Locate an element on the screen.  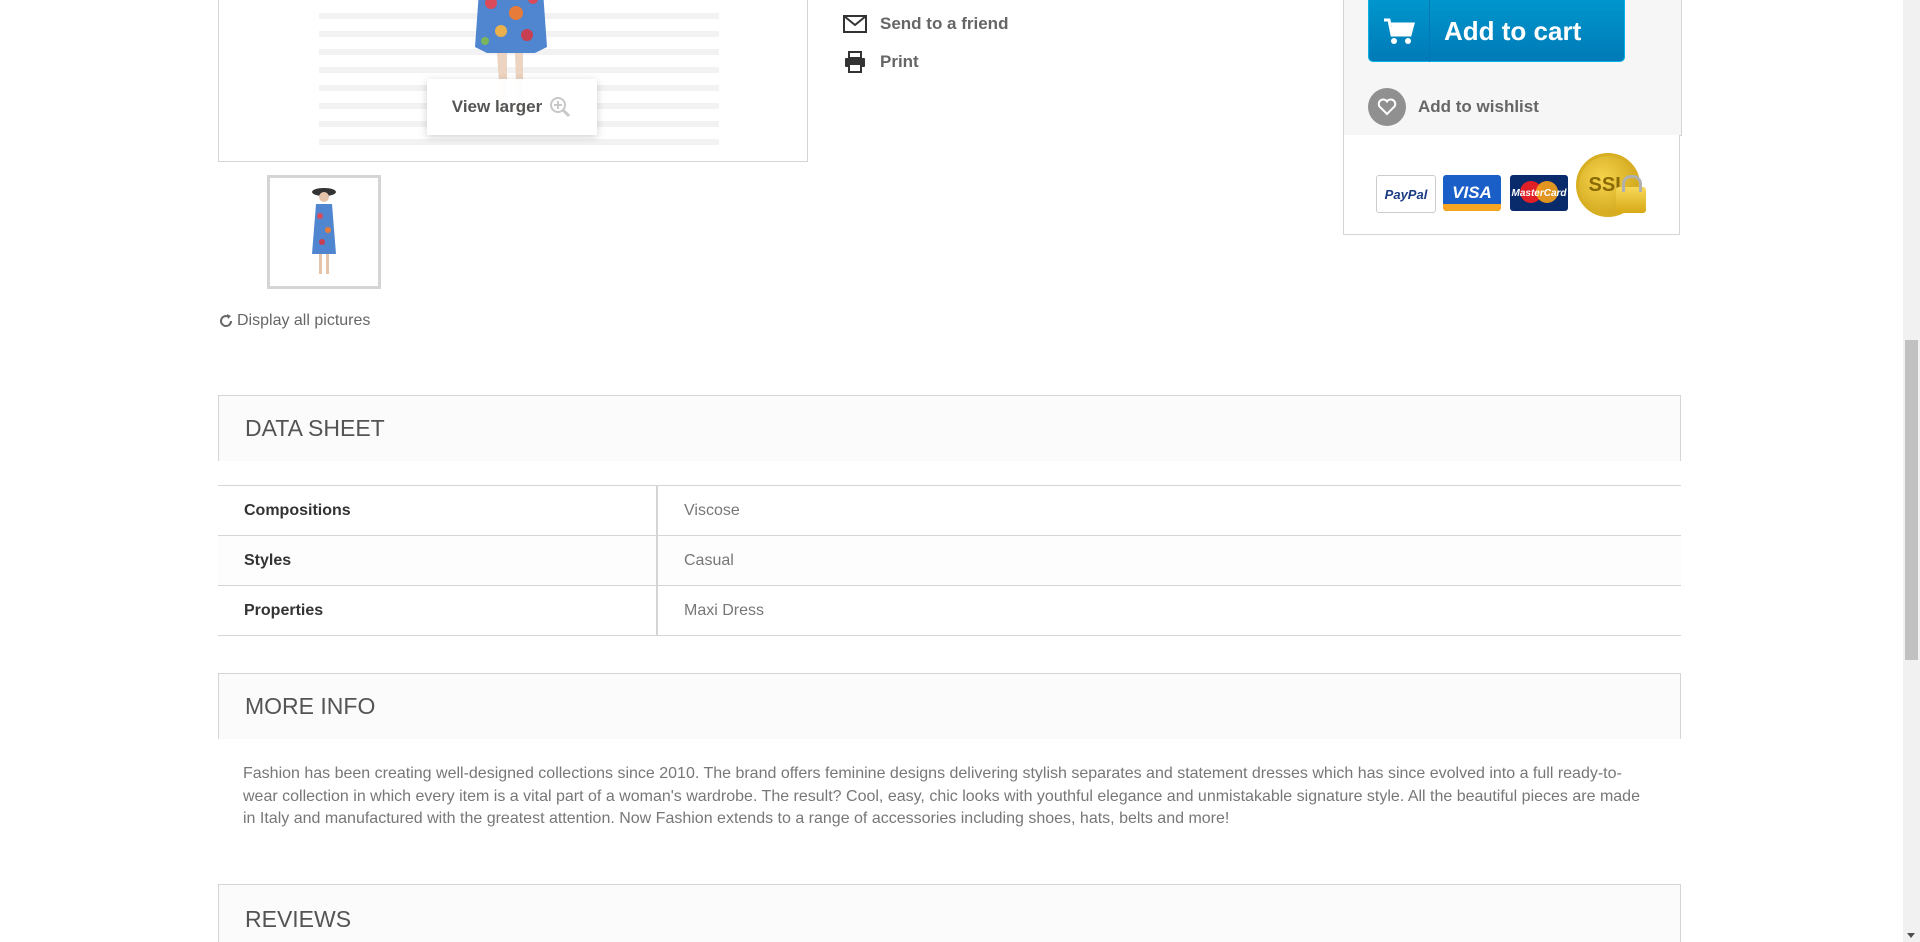
visa-logo: VISA is located at coordinates (1472, 193).